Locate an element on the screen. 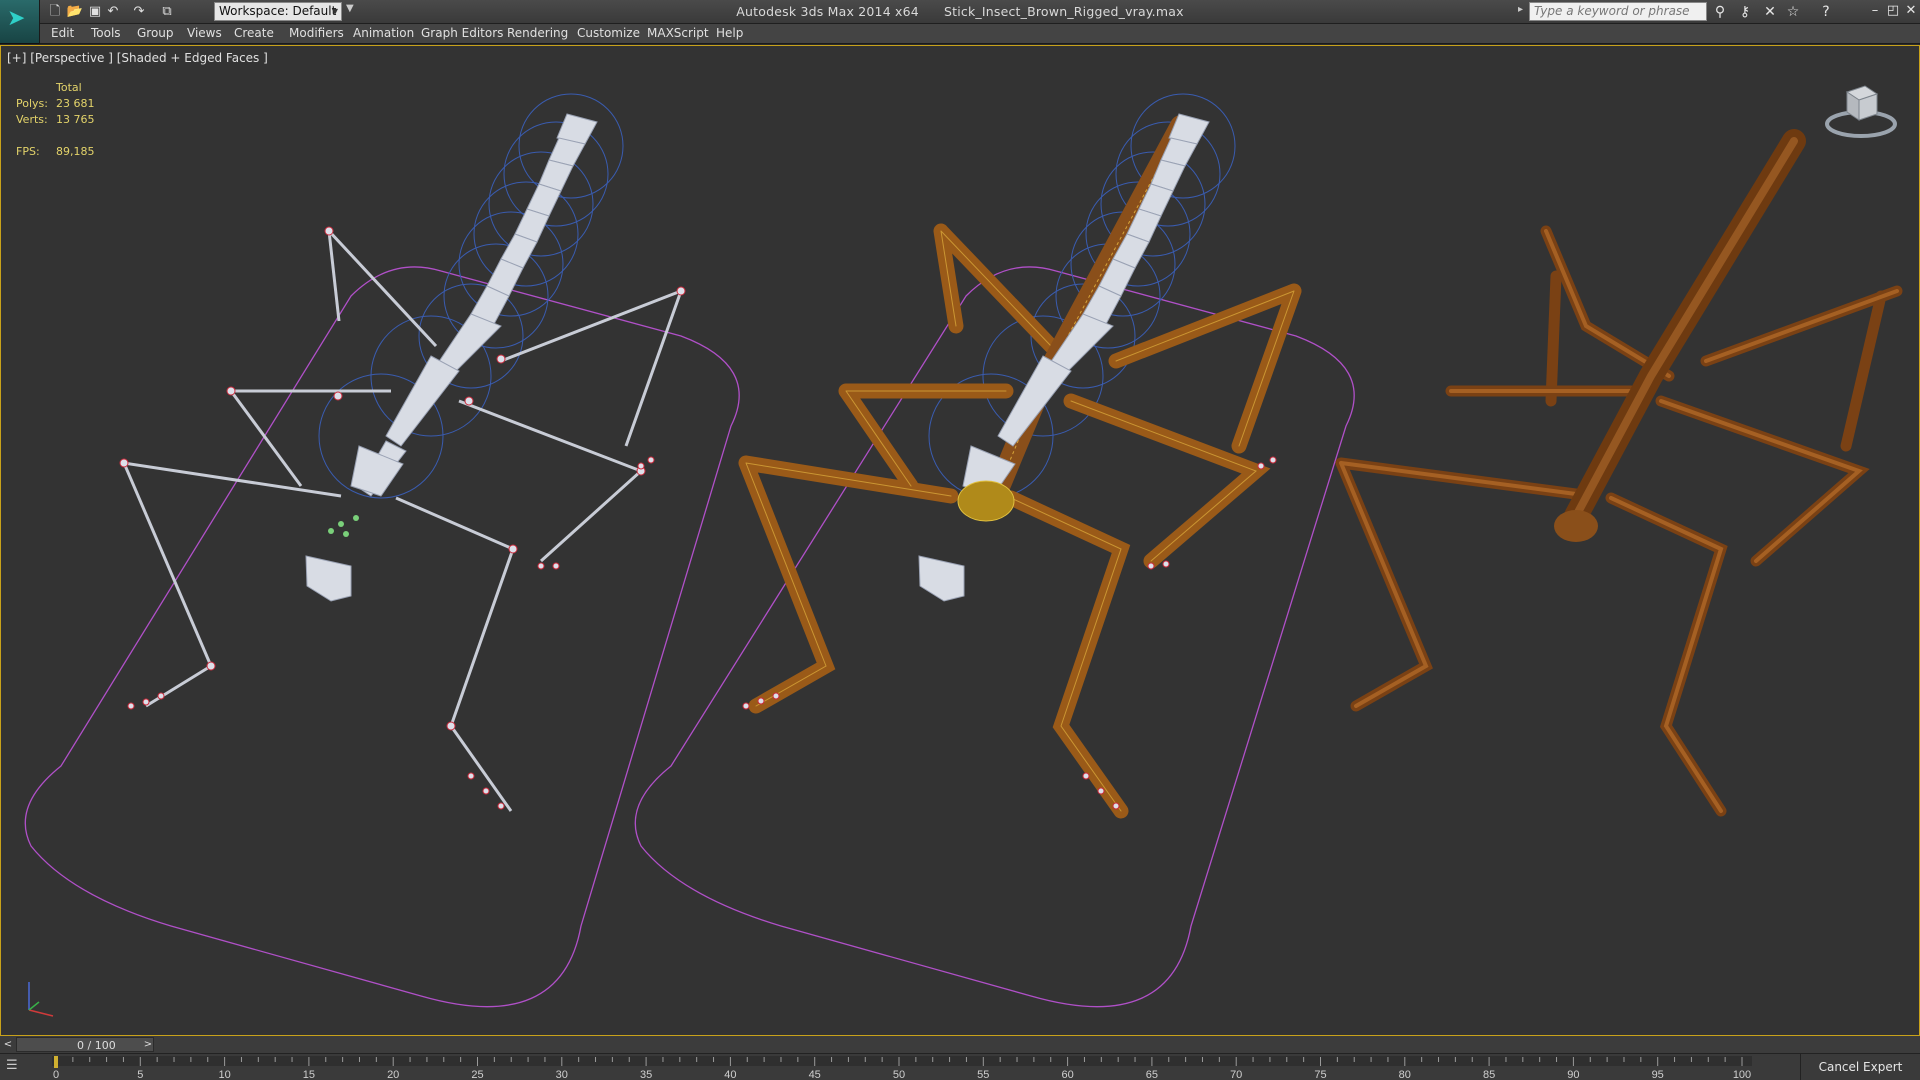 This screenshot has width=1920, height=1080. minimize-icon: – is located at coordinates (1875, 11).